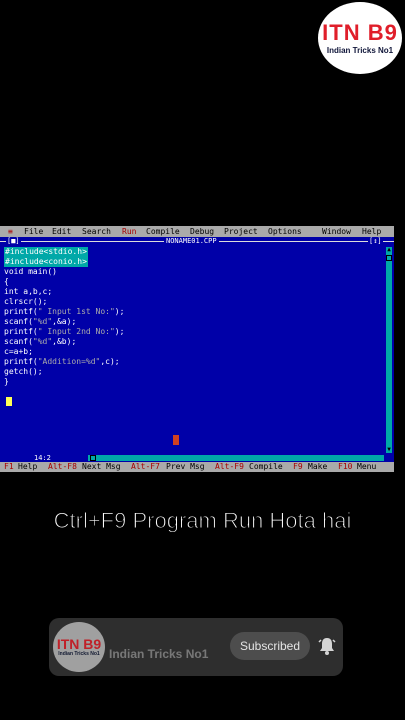 The width and height of the screenshot is (405, 720). I want to click on menu-help: Help, so click(371, 231).